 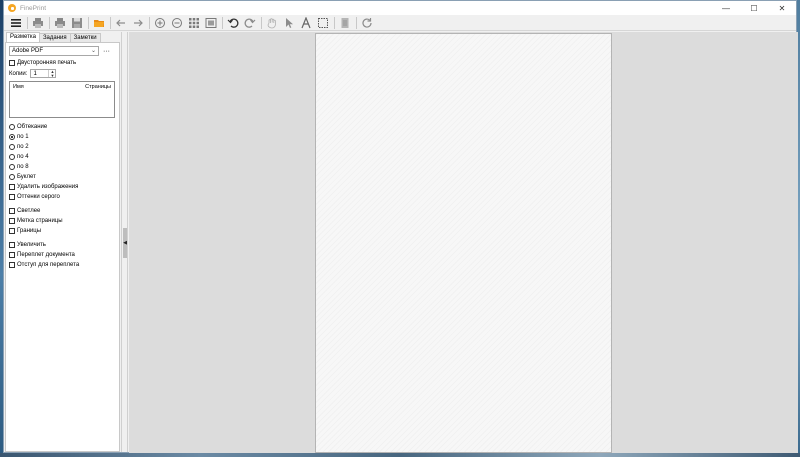 What do you see at coordinates (194, 23) in the screenshot?
I see `grid-view-icon` at bounding box center [194, 23].